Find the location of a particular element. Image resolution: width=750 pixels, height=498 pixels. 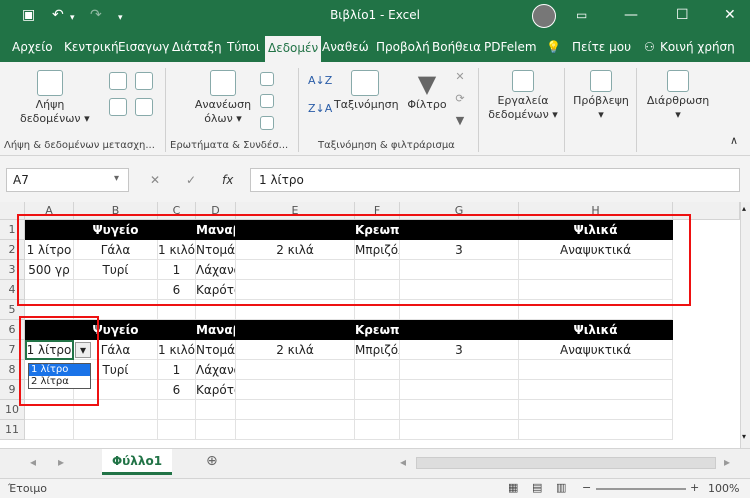

table-cell: 1 is located at coordinates (177, 270).